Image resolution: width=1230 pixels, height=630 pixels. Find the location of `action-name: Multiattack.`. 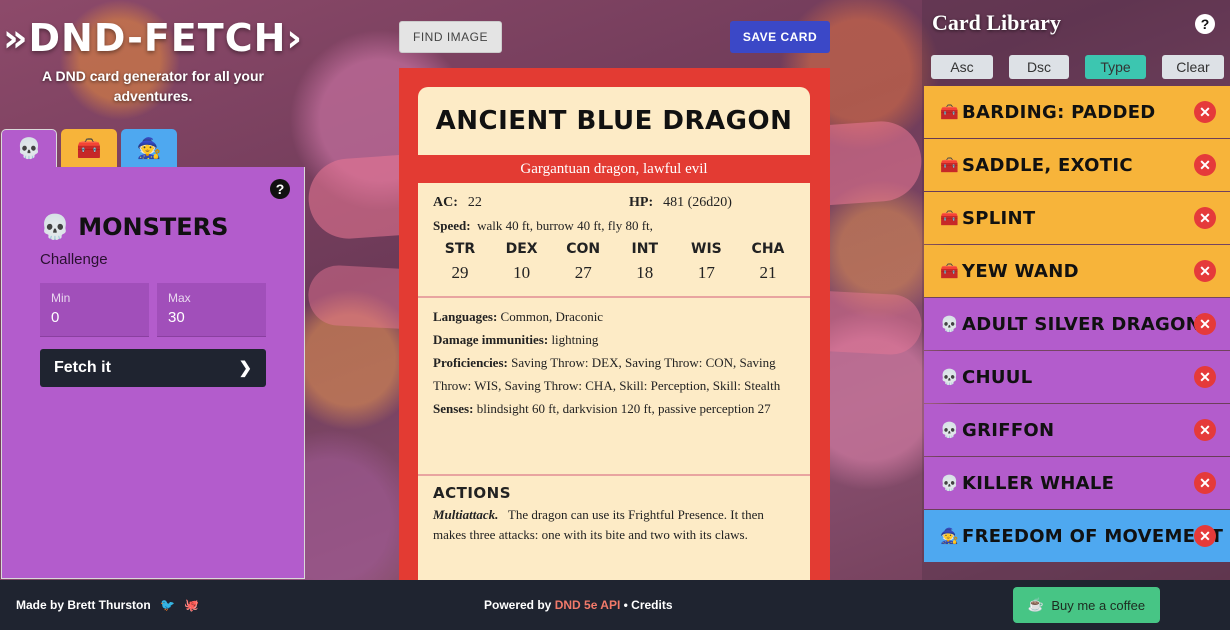

action-name: Multiattack. is located at coordinates (466, 514).